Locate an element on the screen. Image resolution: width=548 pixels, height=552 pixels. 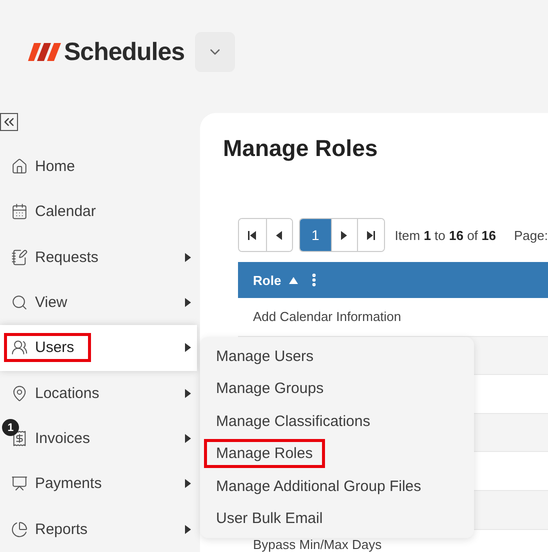
sidebar-link: Reports is located at coordinates (50, 529).